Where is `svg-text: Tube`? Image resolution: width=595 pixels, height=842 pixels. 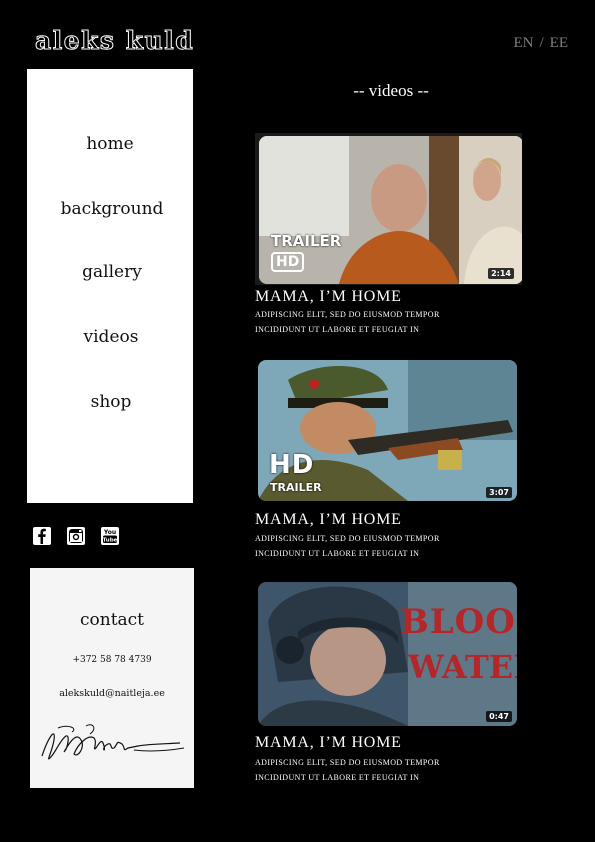
svg-text: Tube is located at coordinates (110, 540).